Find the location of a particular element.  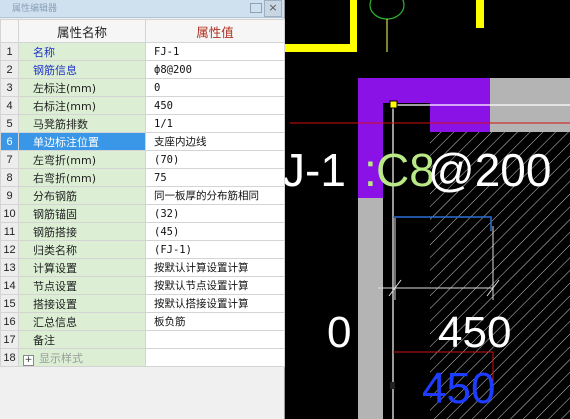

property-name-label: 钢筋搭接 is located at coordinates (55, 232).